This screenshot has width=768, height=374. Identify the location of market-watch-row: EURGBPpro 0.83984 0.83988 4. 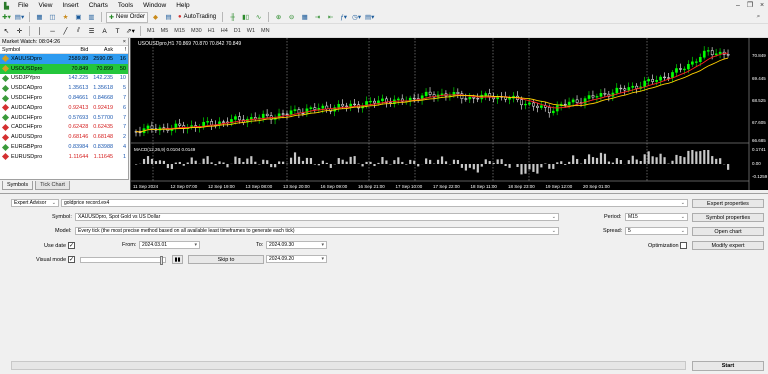
(64, 147).